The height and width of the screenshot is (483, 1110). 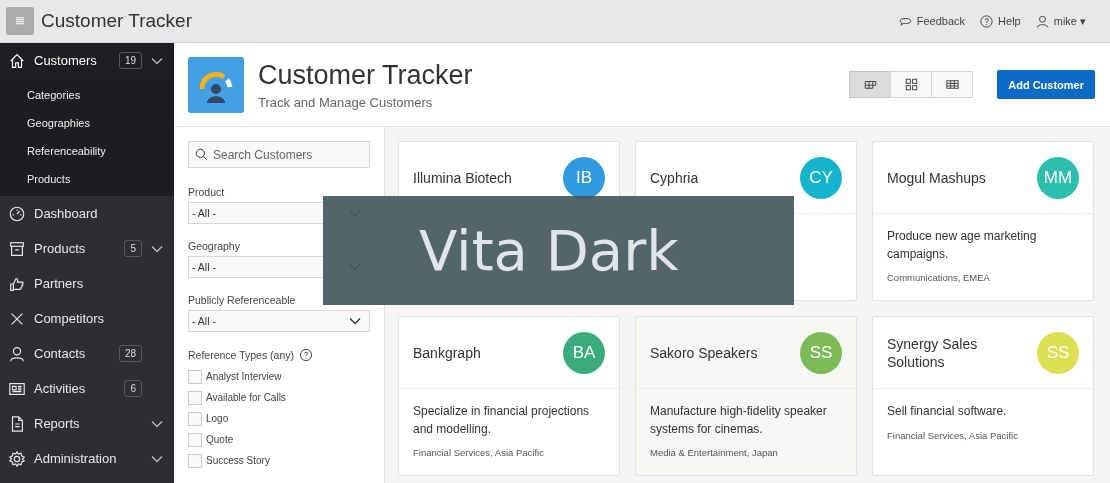 I want to click on count-badge: 6, so click(x=133, y=388).